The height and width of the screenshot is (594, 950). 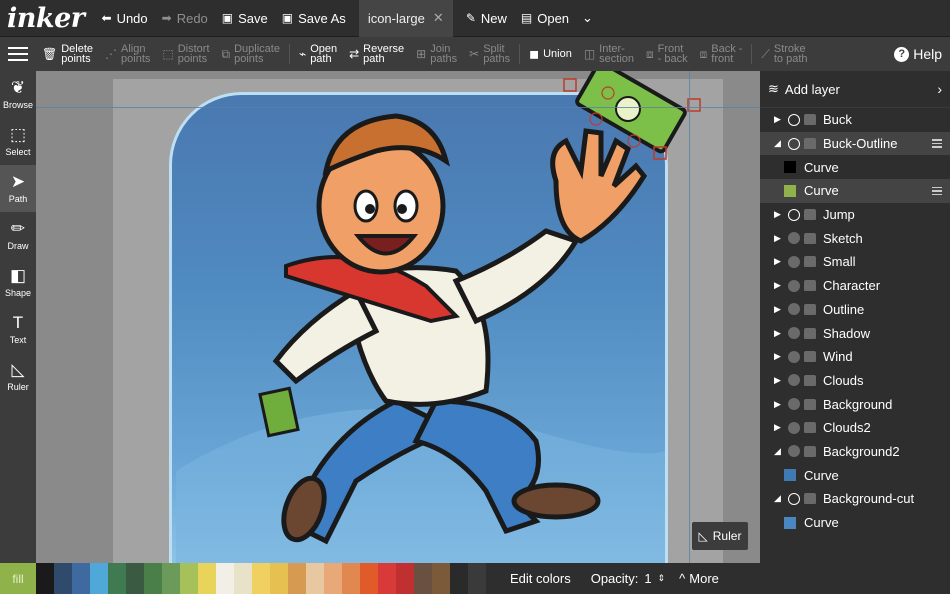 I want to click on new-button: ✎ New, so click(x=486, y=18).